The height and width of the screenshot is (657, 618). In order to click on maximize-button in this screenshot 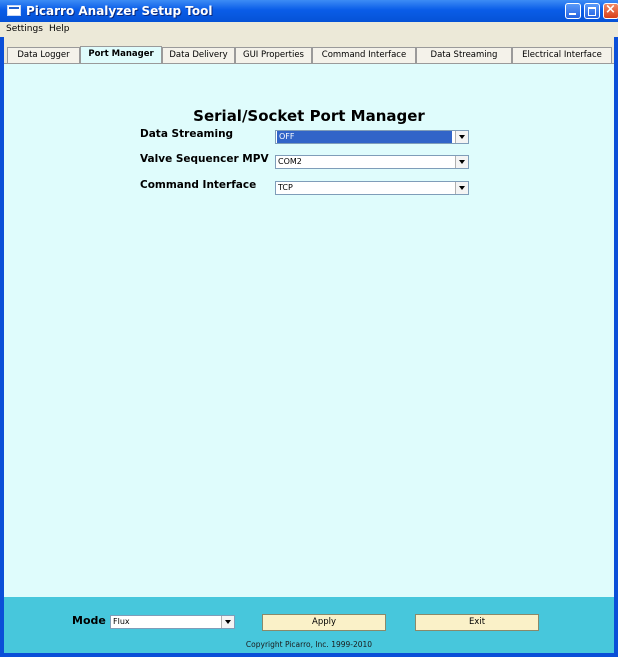, I will do `click(592, 11)`.